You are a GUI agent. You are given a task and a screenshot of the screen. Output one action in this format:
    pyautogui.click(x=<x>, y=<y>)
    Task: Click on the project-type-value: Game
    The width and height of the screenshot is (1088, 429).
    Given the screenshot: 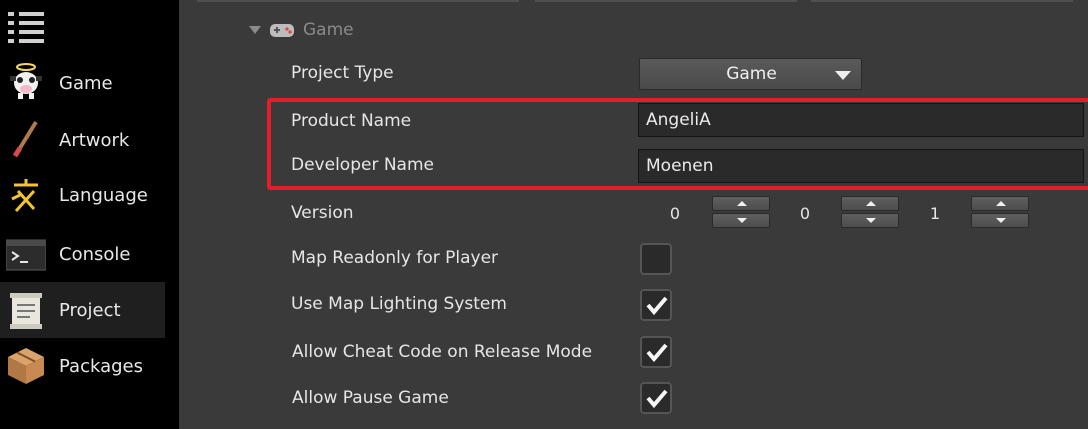 What is the action you would take?
    pyautogui.click(x=751, y=74)
    